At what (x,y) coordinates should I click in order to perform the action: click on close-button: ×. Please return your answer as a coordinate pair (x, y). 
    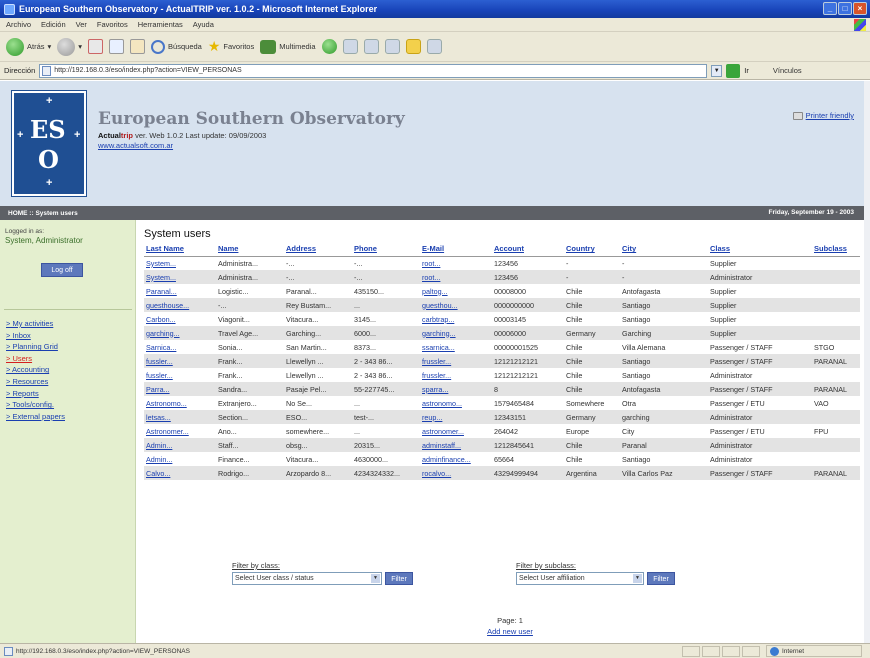
    Looking at the image, I should click on (860, 8).